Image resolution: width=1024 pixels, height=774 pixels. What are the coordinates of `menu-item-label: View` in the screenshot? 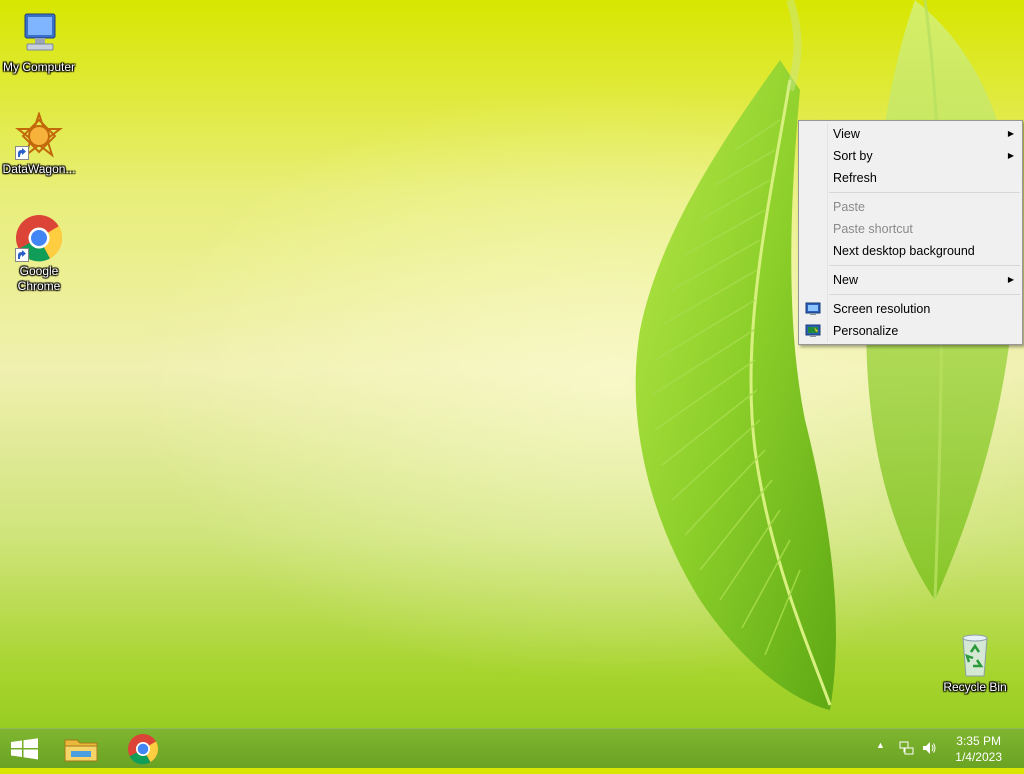 It's located at (846, 134).